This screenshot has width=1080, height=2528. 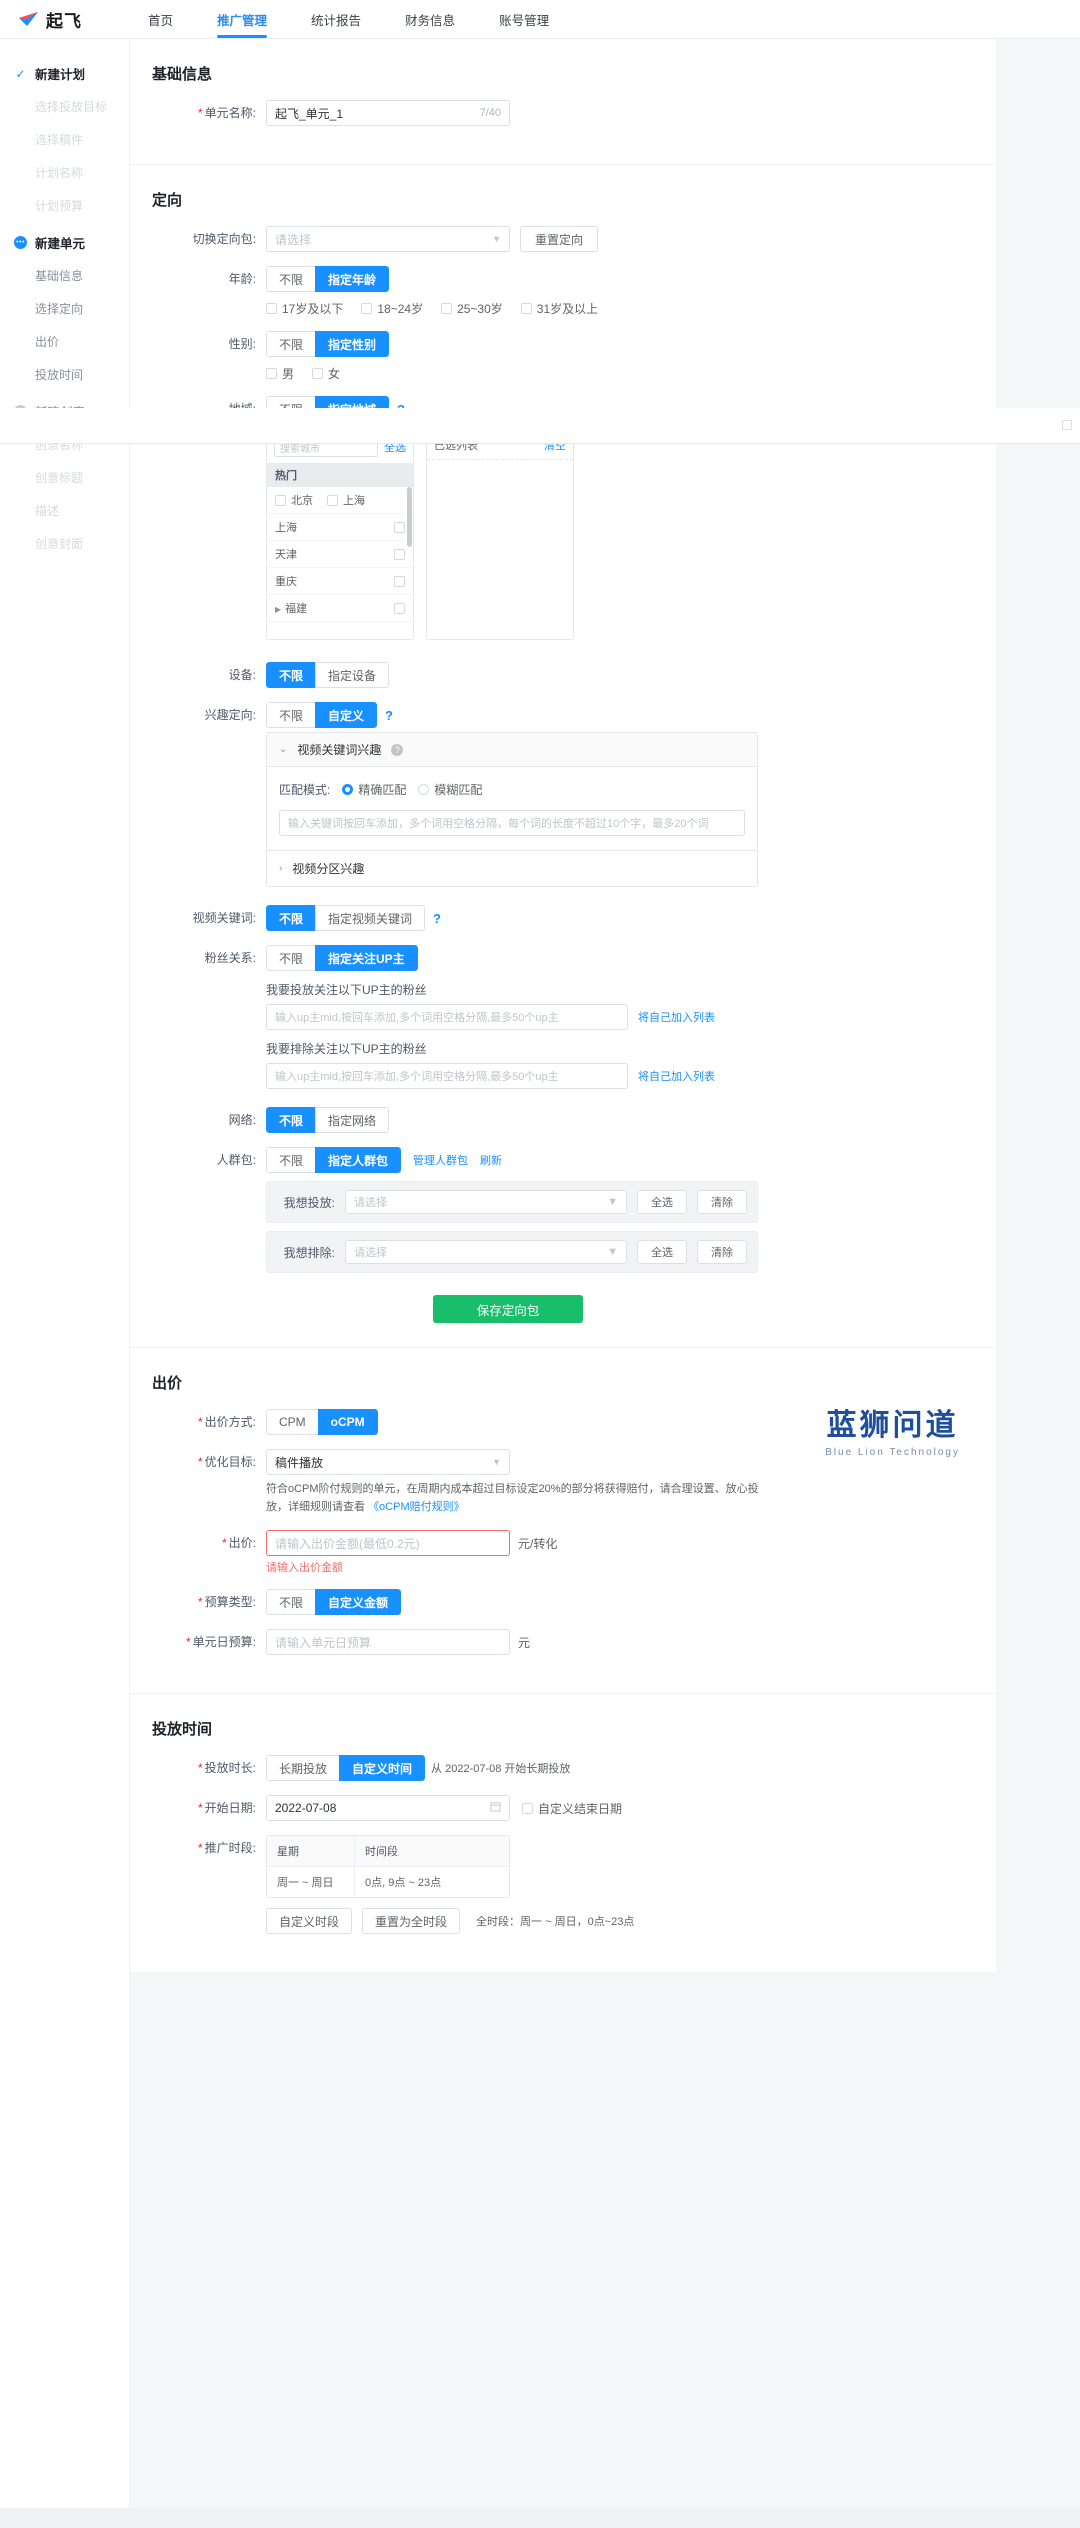 I want to click on sidebar-item-creative-cover: 创意封面, so click(x=64, y=543).